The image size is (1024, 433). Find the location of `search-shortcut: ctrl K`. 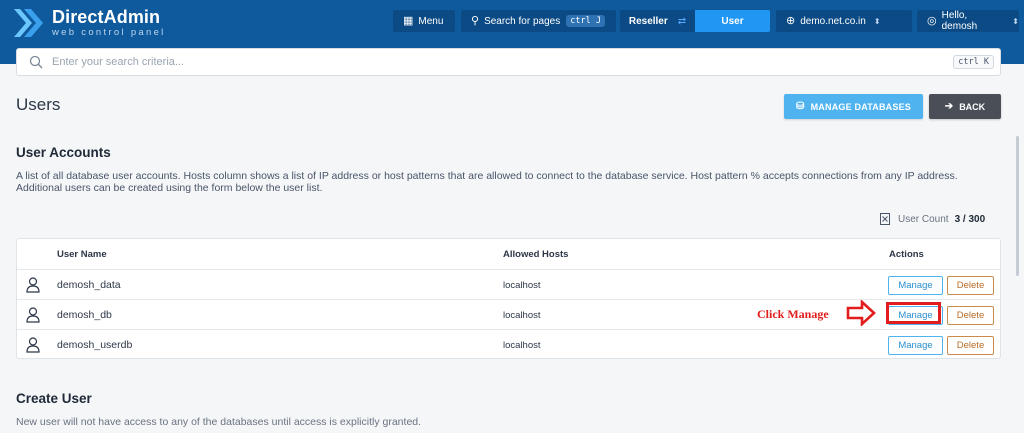

search-shortcut: ctrl K is located at coordinates (973, 62).